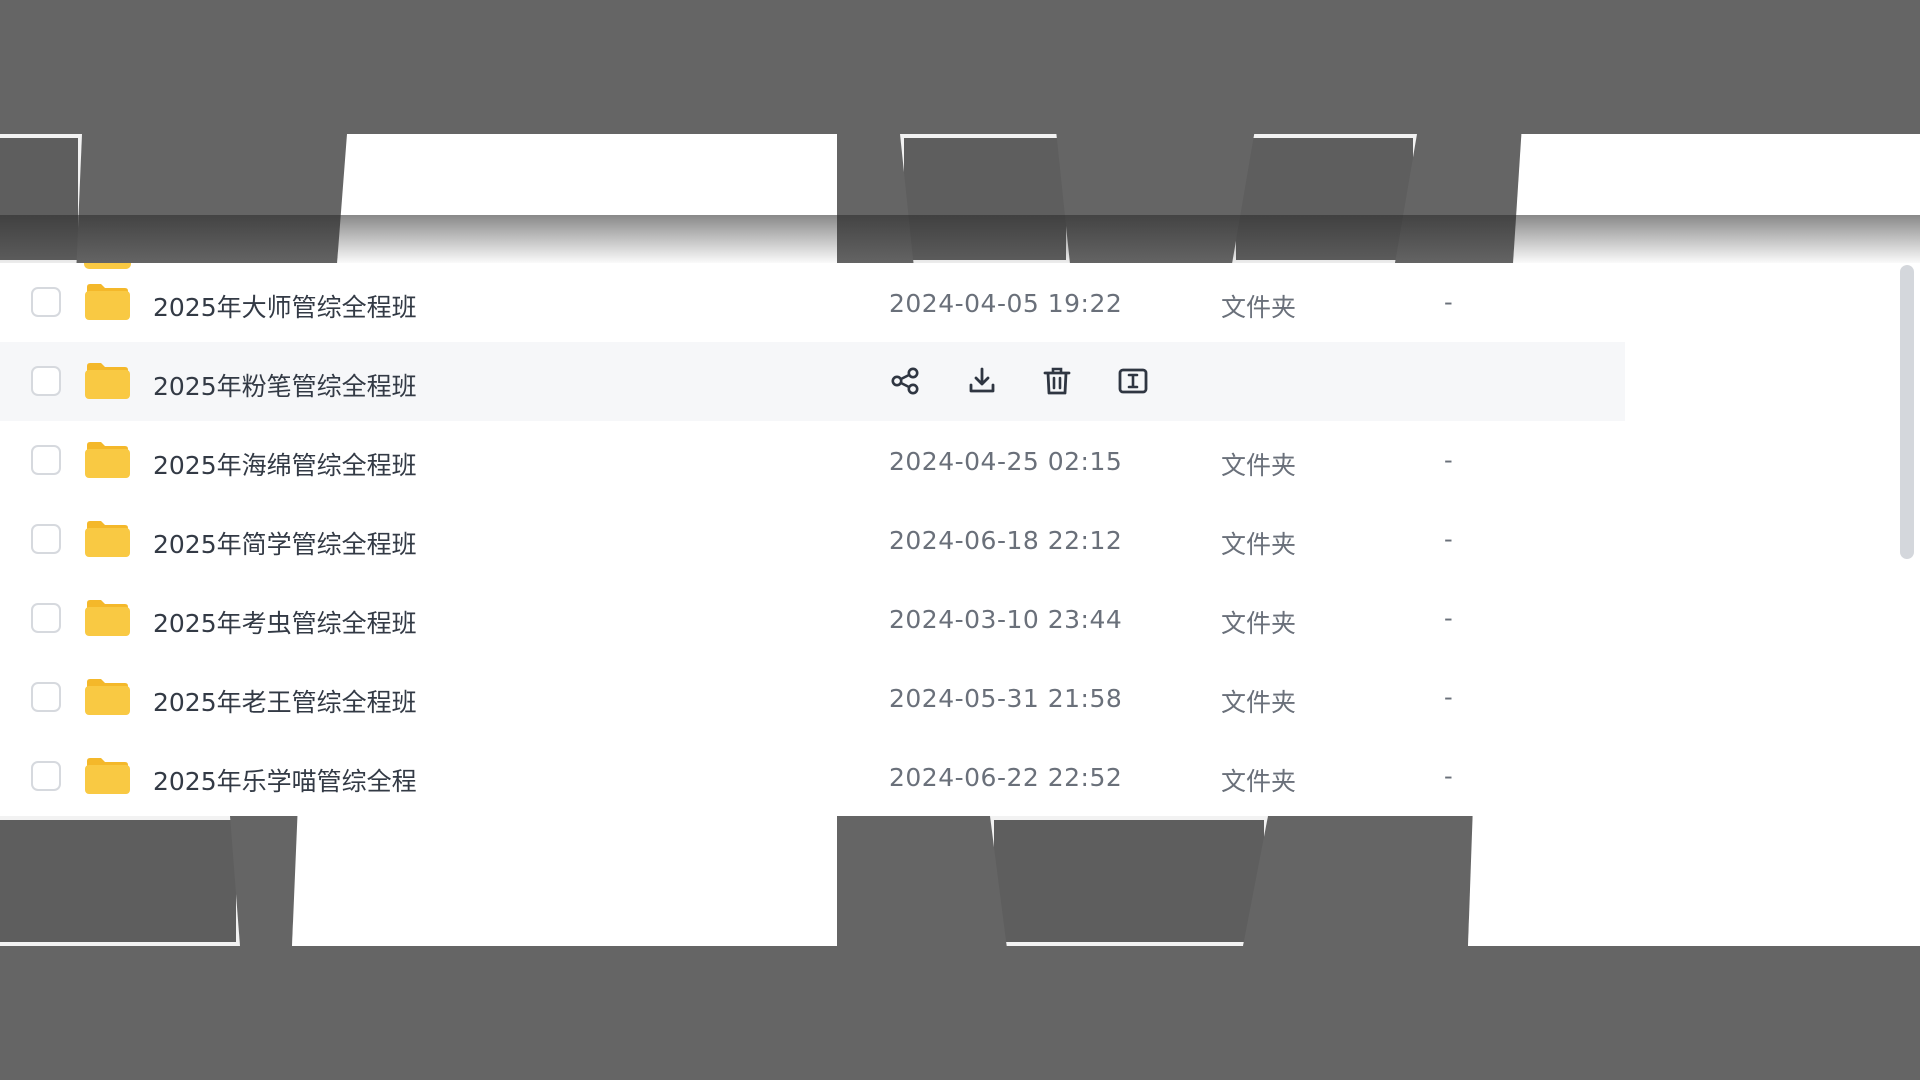 The image size is (1920, 1080). Describe the element at coordinates (812, 697) in the screenshot. I see `file-row: 2025年老王管综全程班 2024-05-31 21:58 文件夹 -` at that location.